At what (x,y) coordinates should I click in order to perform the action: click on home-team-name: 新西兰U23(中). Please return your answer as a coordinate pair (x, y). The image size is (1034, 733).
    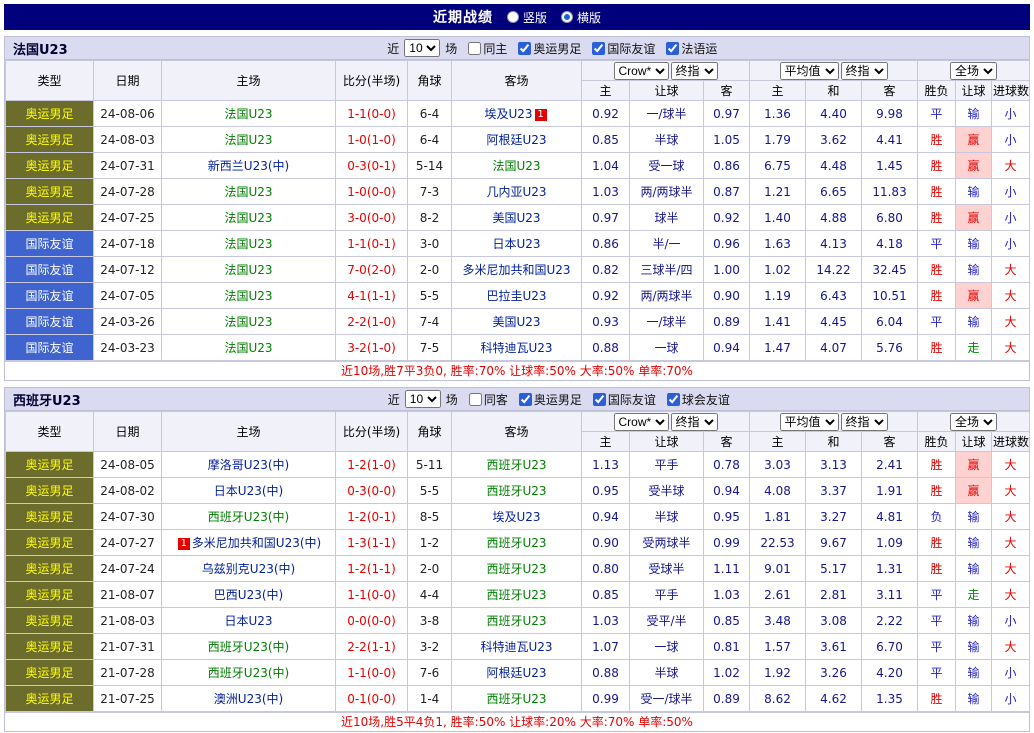
    Looking at the image, I should click on (248, 166).